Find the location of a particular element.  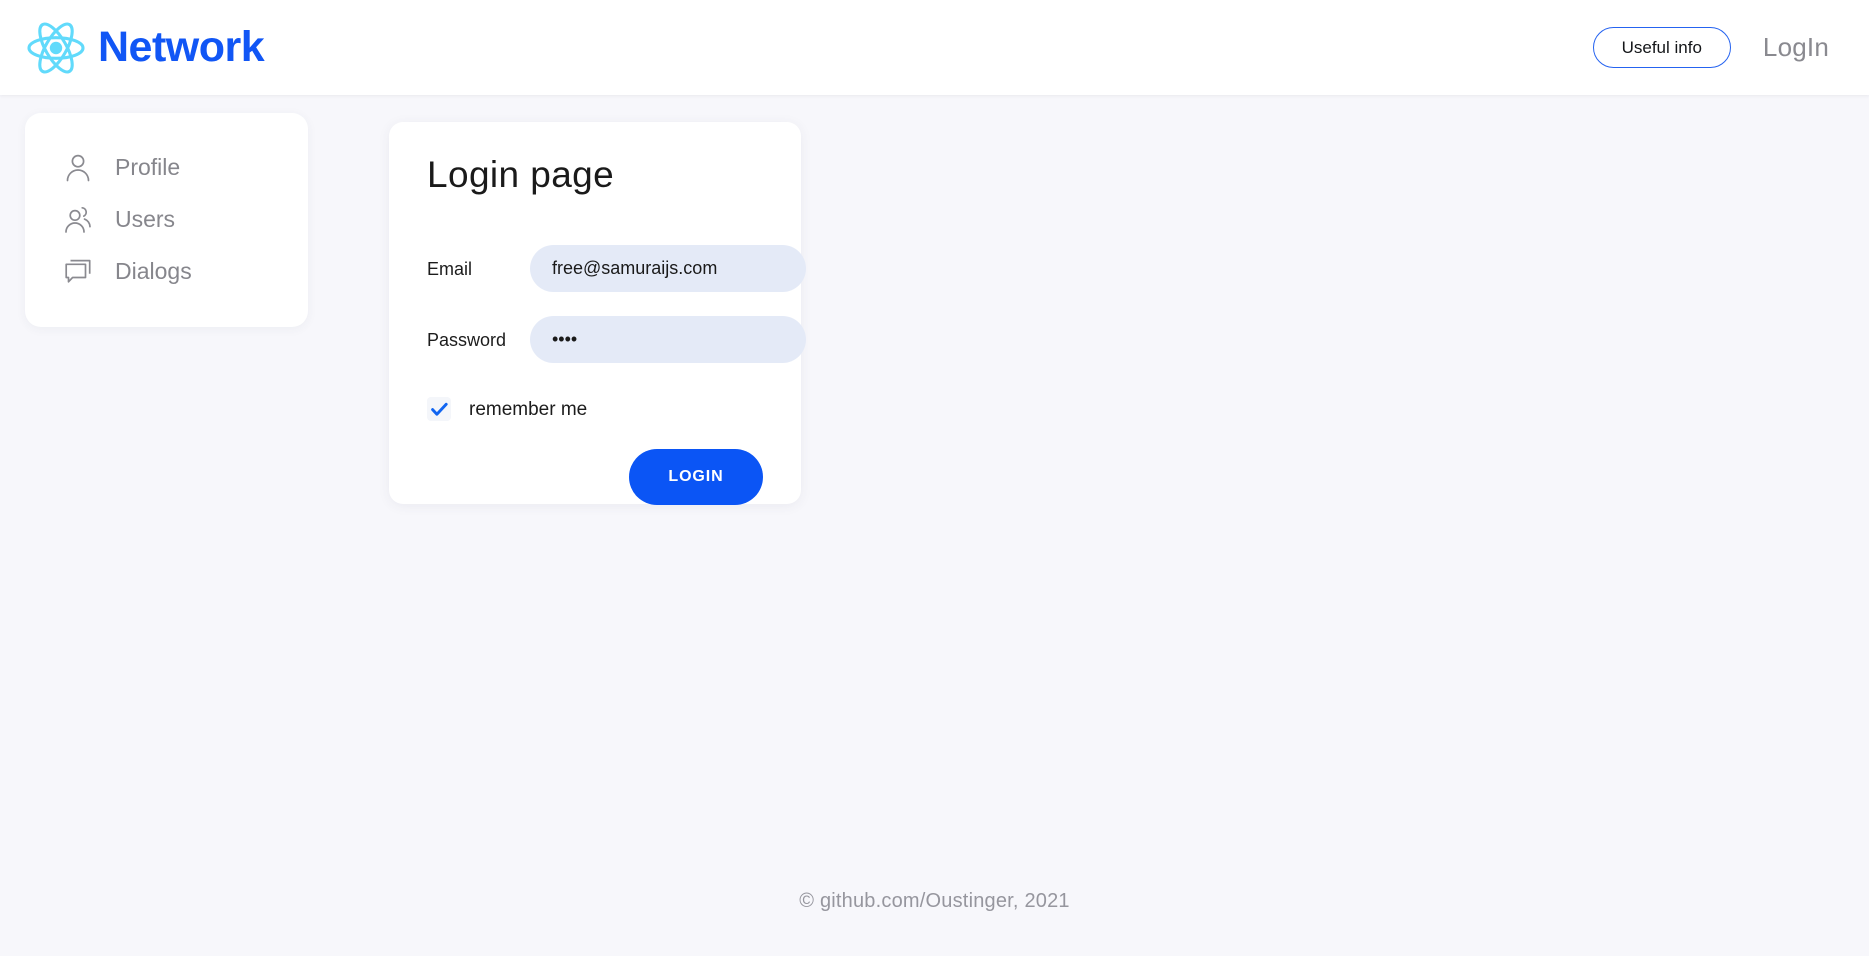

brand: Network is located at coordinates (143, 48).